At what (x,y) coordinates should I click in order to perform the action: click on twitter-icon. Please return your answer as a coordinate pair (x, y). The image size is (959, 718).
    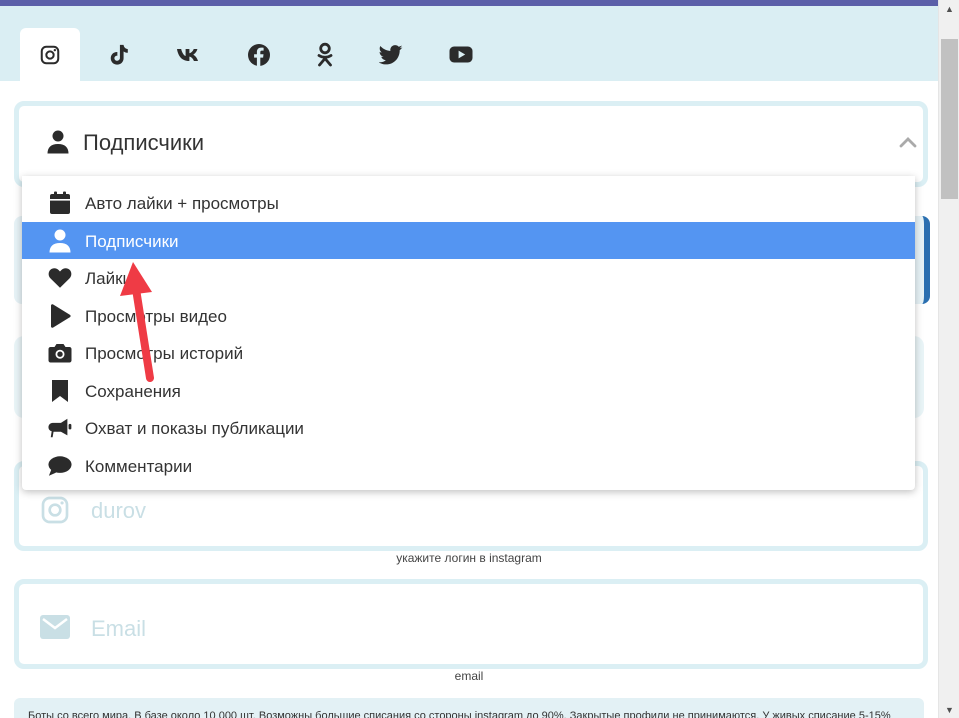
    Looking at the image, I should click on (391, 54).